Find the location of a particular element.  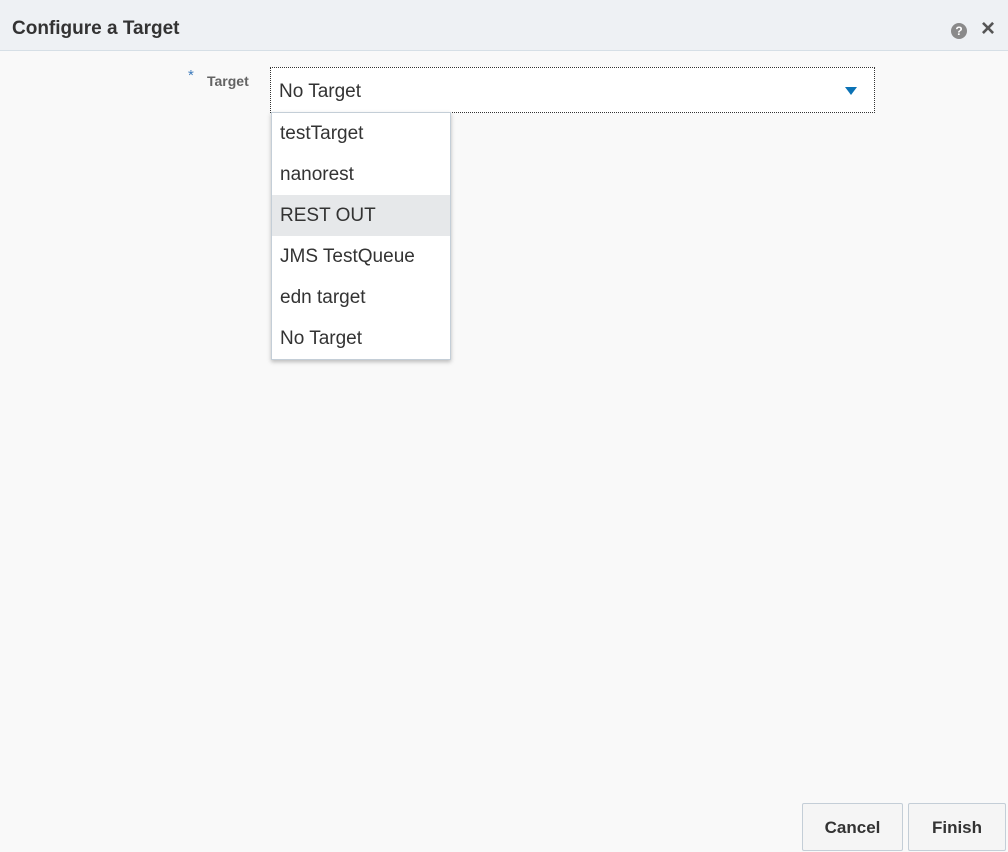

dropdown-option: No Target is located at coordinates (361, 338).